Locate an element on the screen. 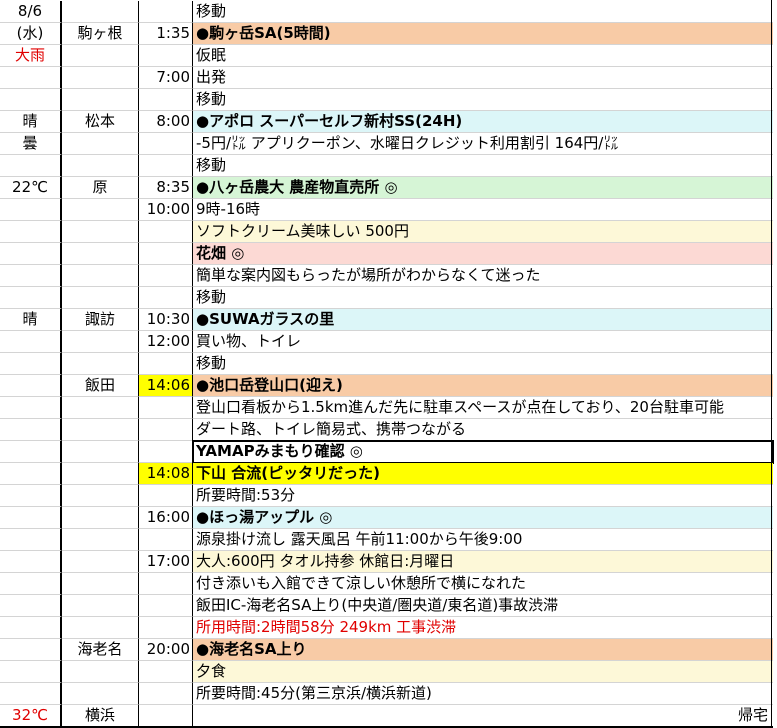 The width and height of the screenshot is (777, 728). note-cell: 下山 合流(ピッタリだった) is located at coordinates (483, 474).